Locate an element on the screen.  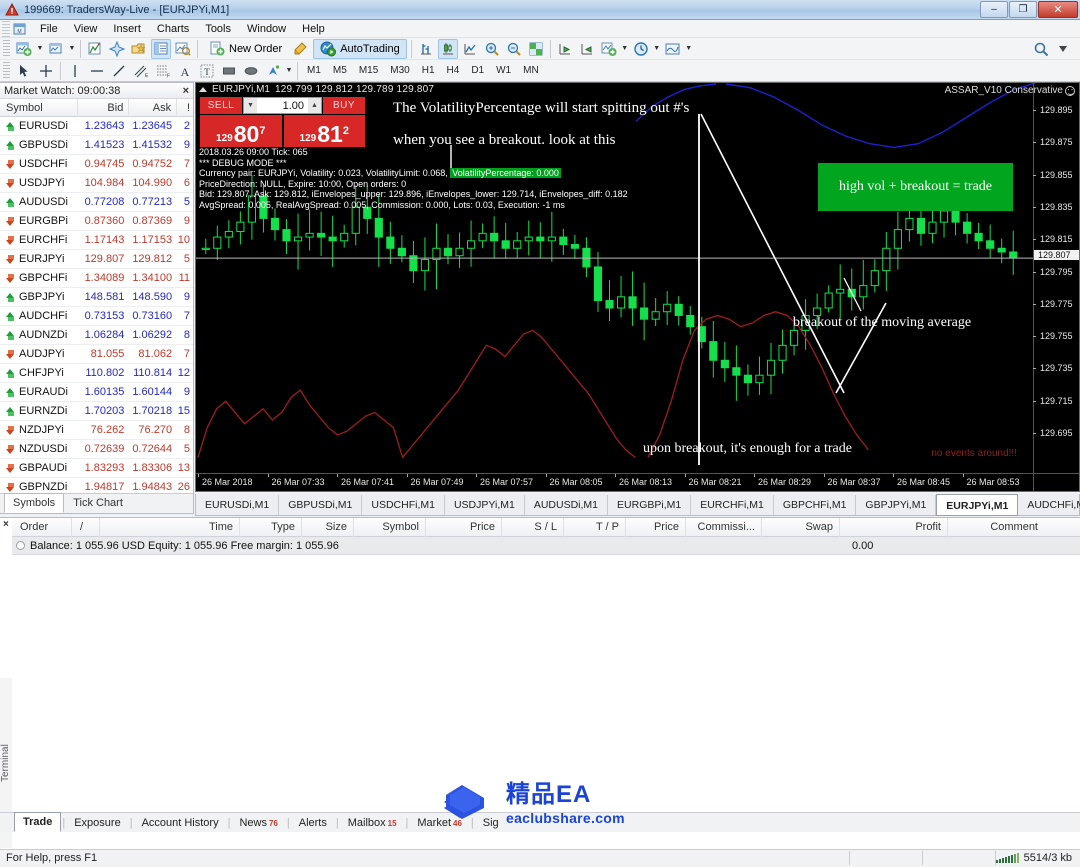
market-watch-row: AUDUSDi 0.77208 0.77213 5 is located at coordinates (96, 202).